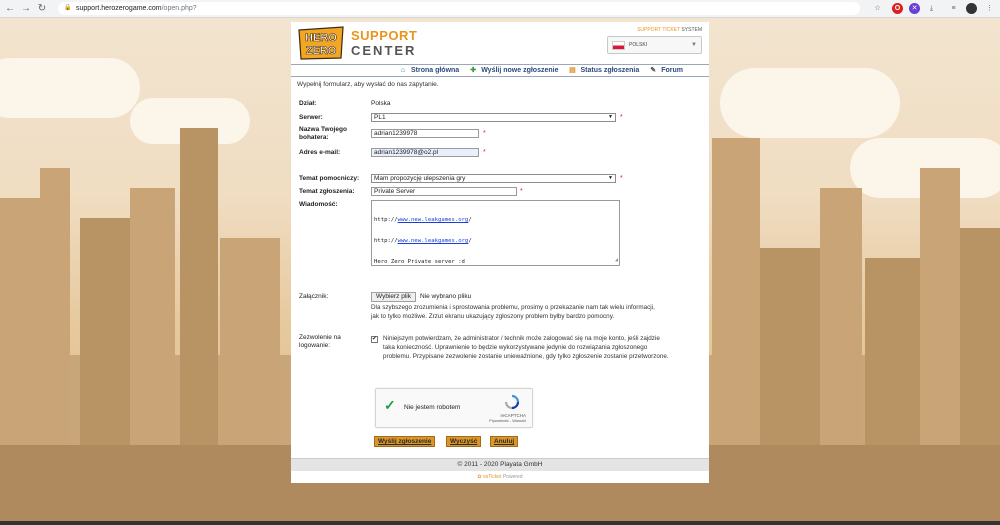 The width and height of the screenshot is (1000, 525). What do you see at coordinates (610, 70) in the screenshot?
I see `nav-status-label: Status zgłoszenia` at bounding box center [610, 70].